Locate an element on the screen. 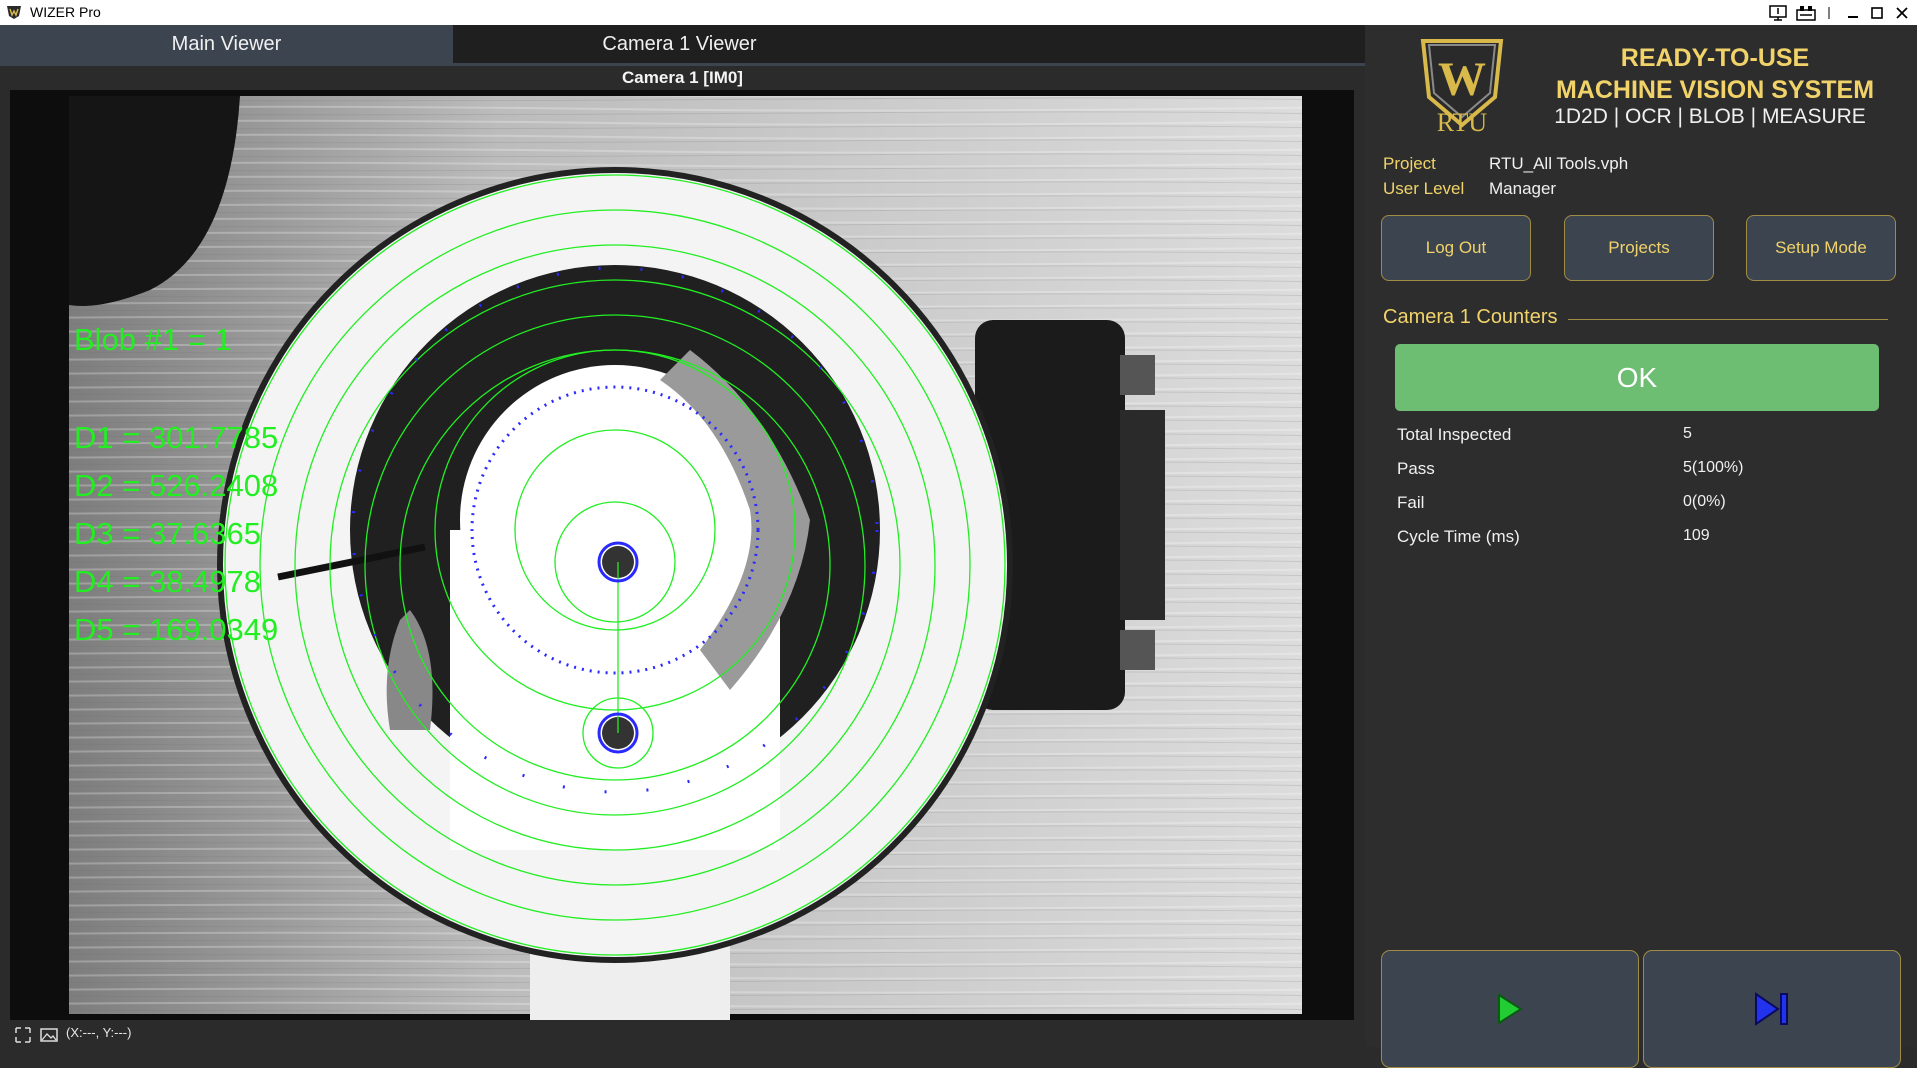  user-level-value: Manager is located at coordinates (1523, 188).